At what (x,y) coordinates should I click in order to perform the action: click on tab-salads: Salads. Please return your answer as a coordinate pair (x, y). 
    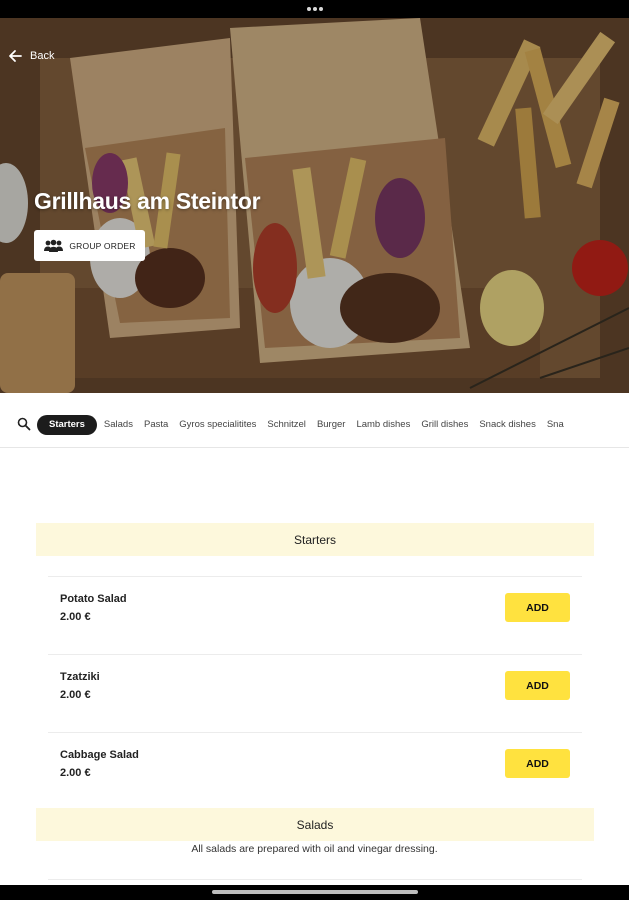
    Looking at the image, I should click on (118, 425).